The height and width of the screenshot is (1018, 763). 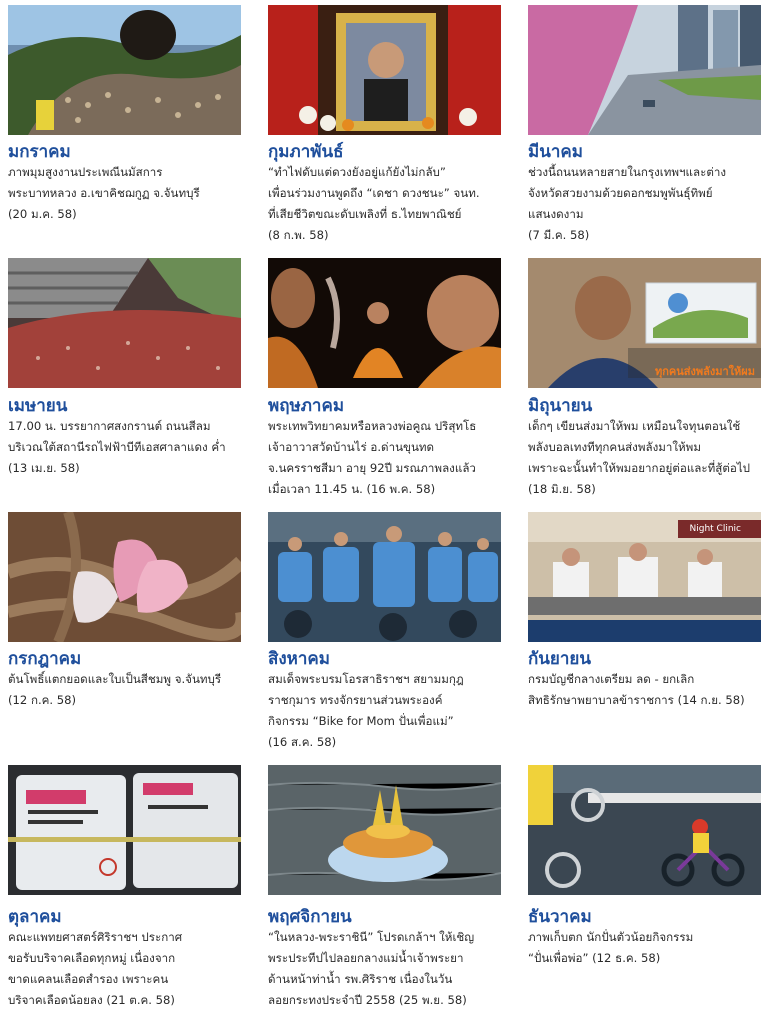 I want to click on photo-june: ทุกคนส่งพลังมาให้ผม, so click(x=644, y=323).